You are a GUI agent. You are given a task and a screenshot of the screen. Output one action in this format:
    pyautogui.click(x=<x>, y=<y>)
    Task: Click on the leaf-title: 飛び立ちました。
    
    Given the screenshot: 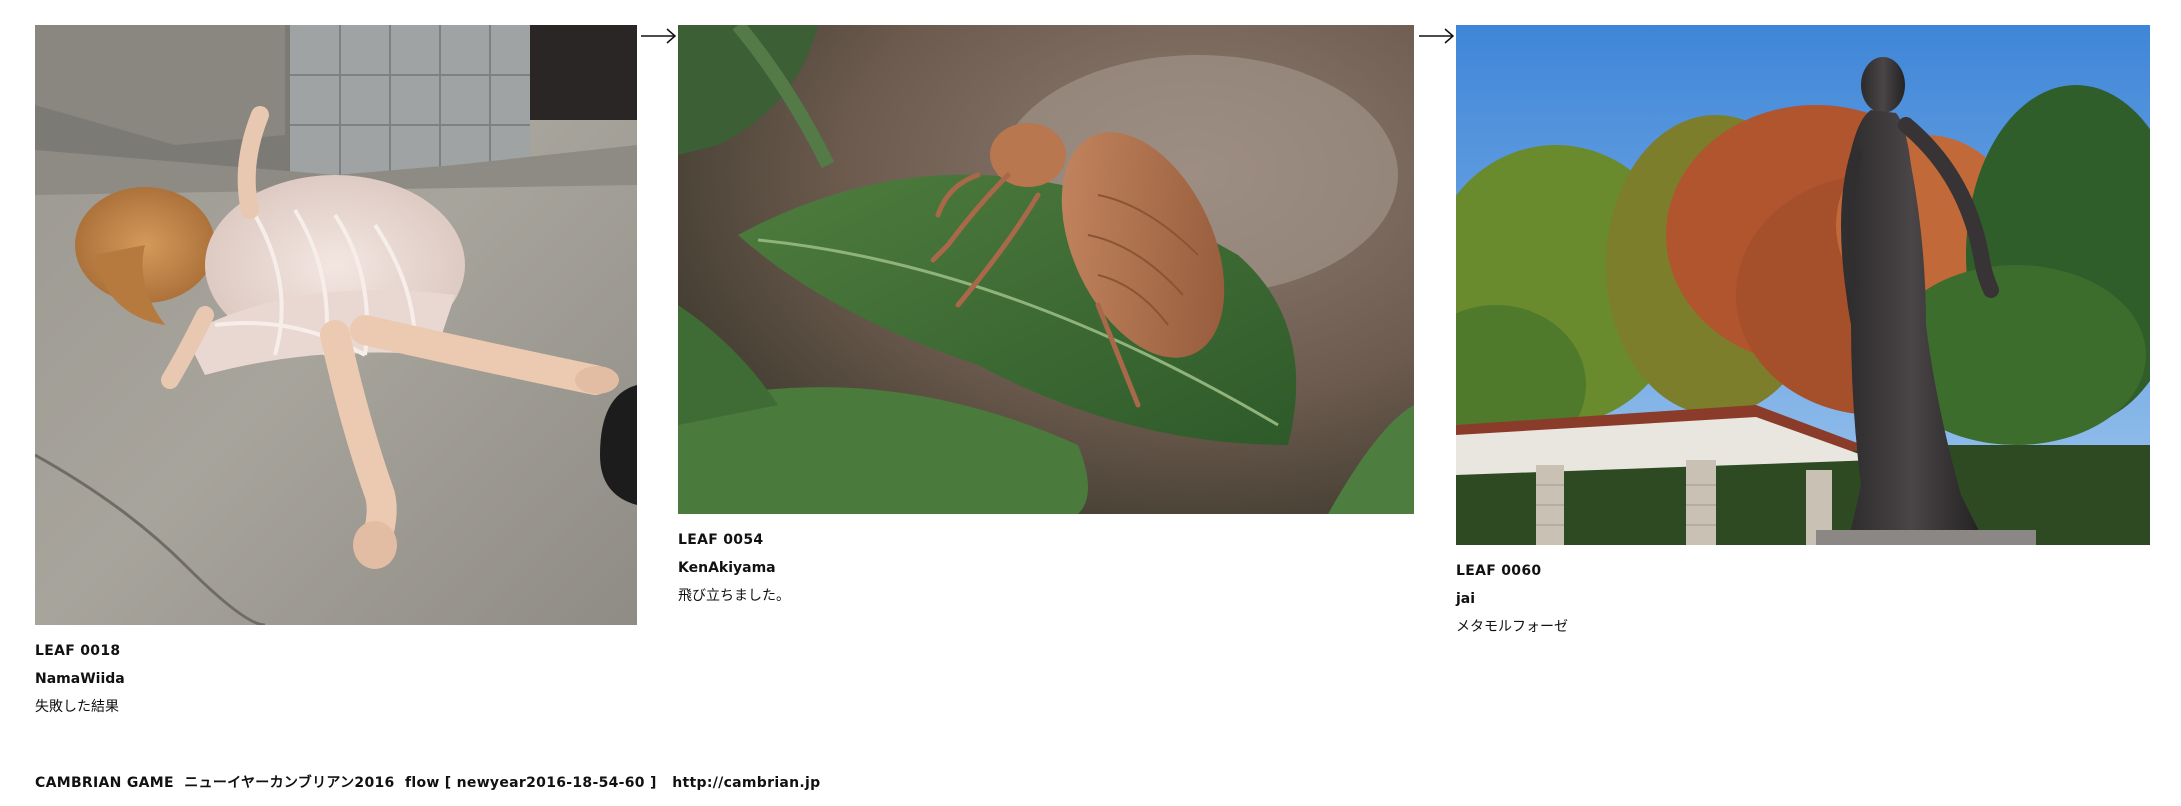 What is the action you would take?
    pyautogui.click(x=734, y=596)
    